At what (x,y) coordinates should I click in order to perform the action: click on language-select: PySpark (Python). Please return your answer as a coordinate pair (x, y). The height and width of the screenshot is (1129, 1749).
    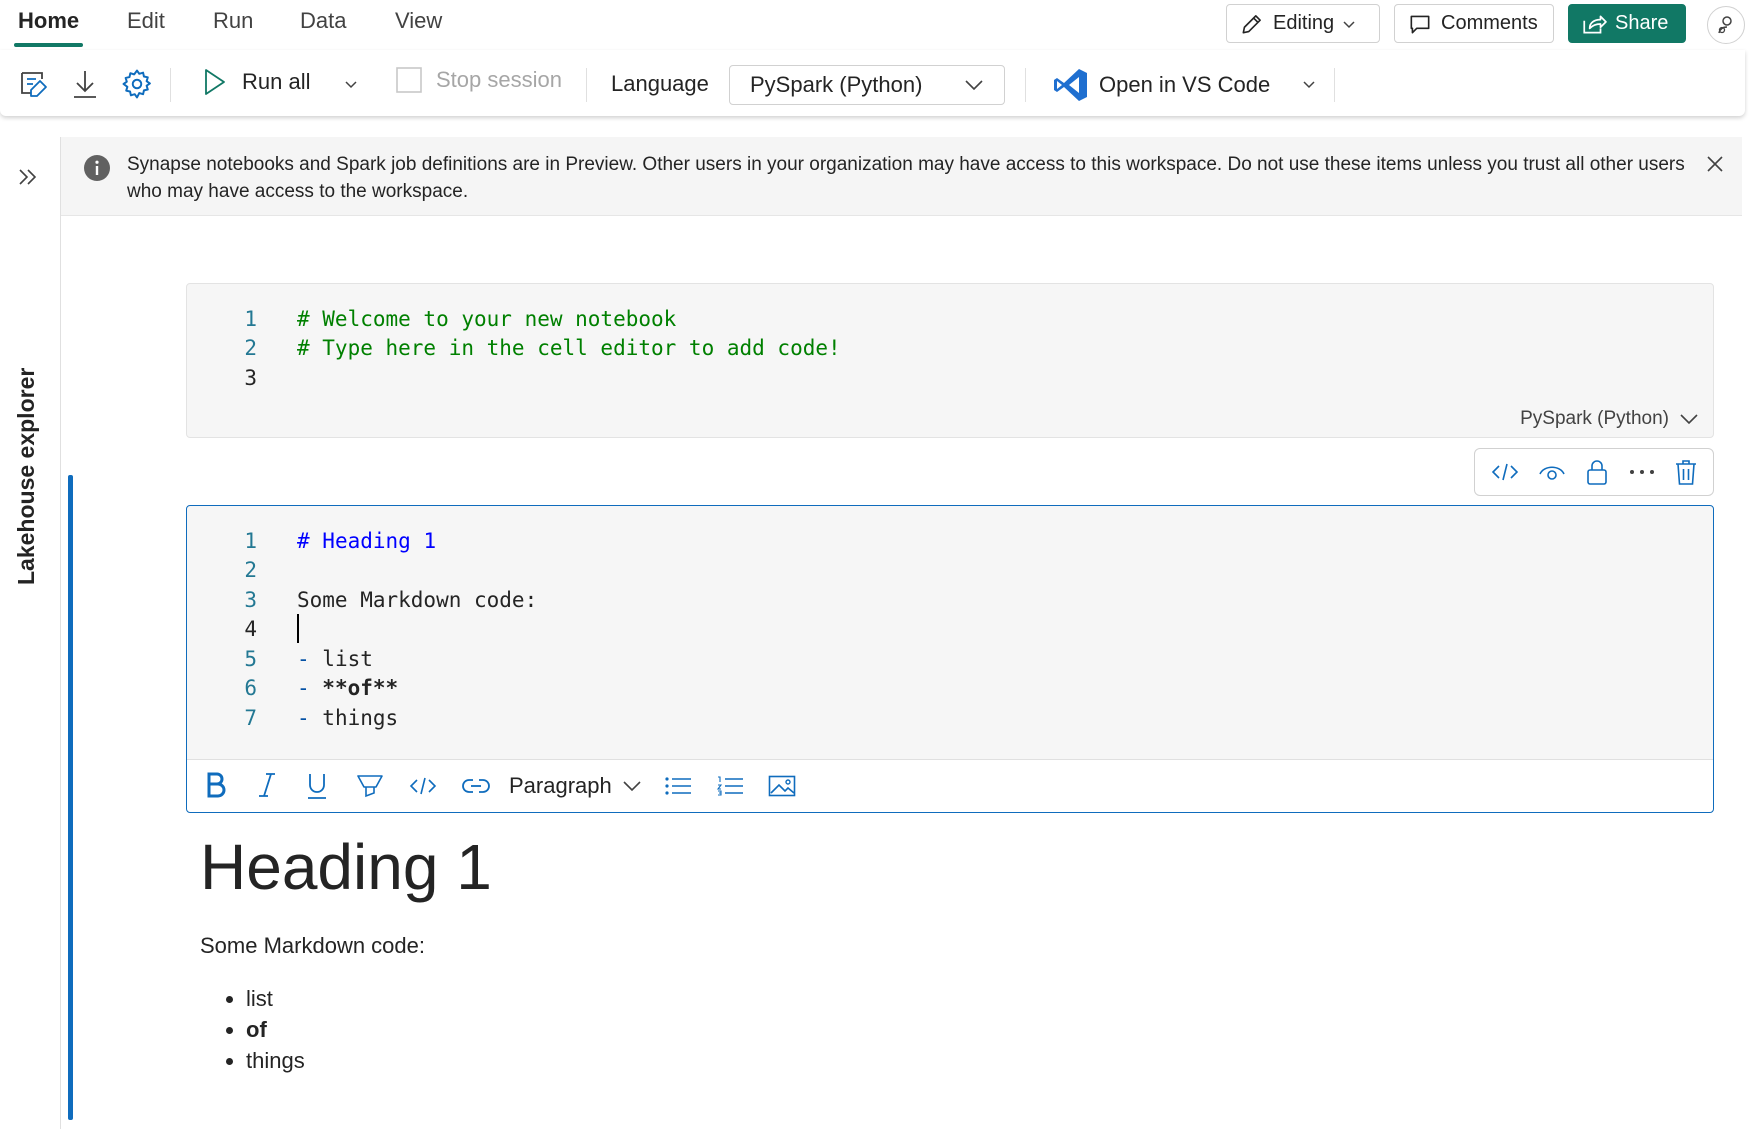
    Looking at the image, I should click on (867, 85).